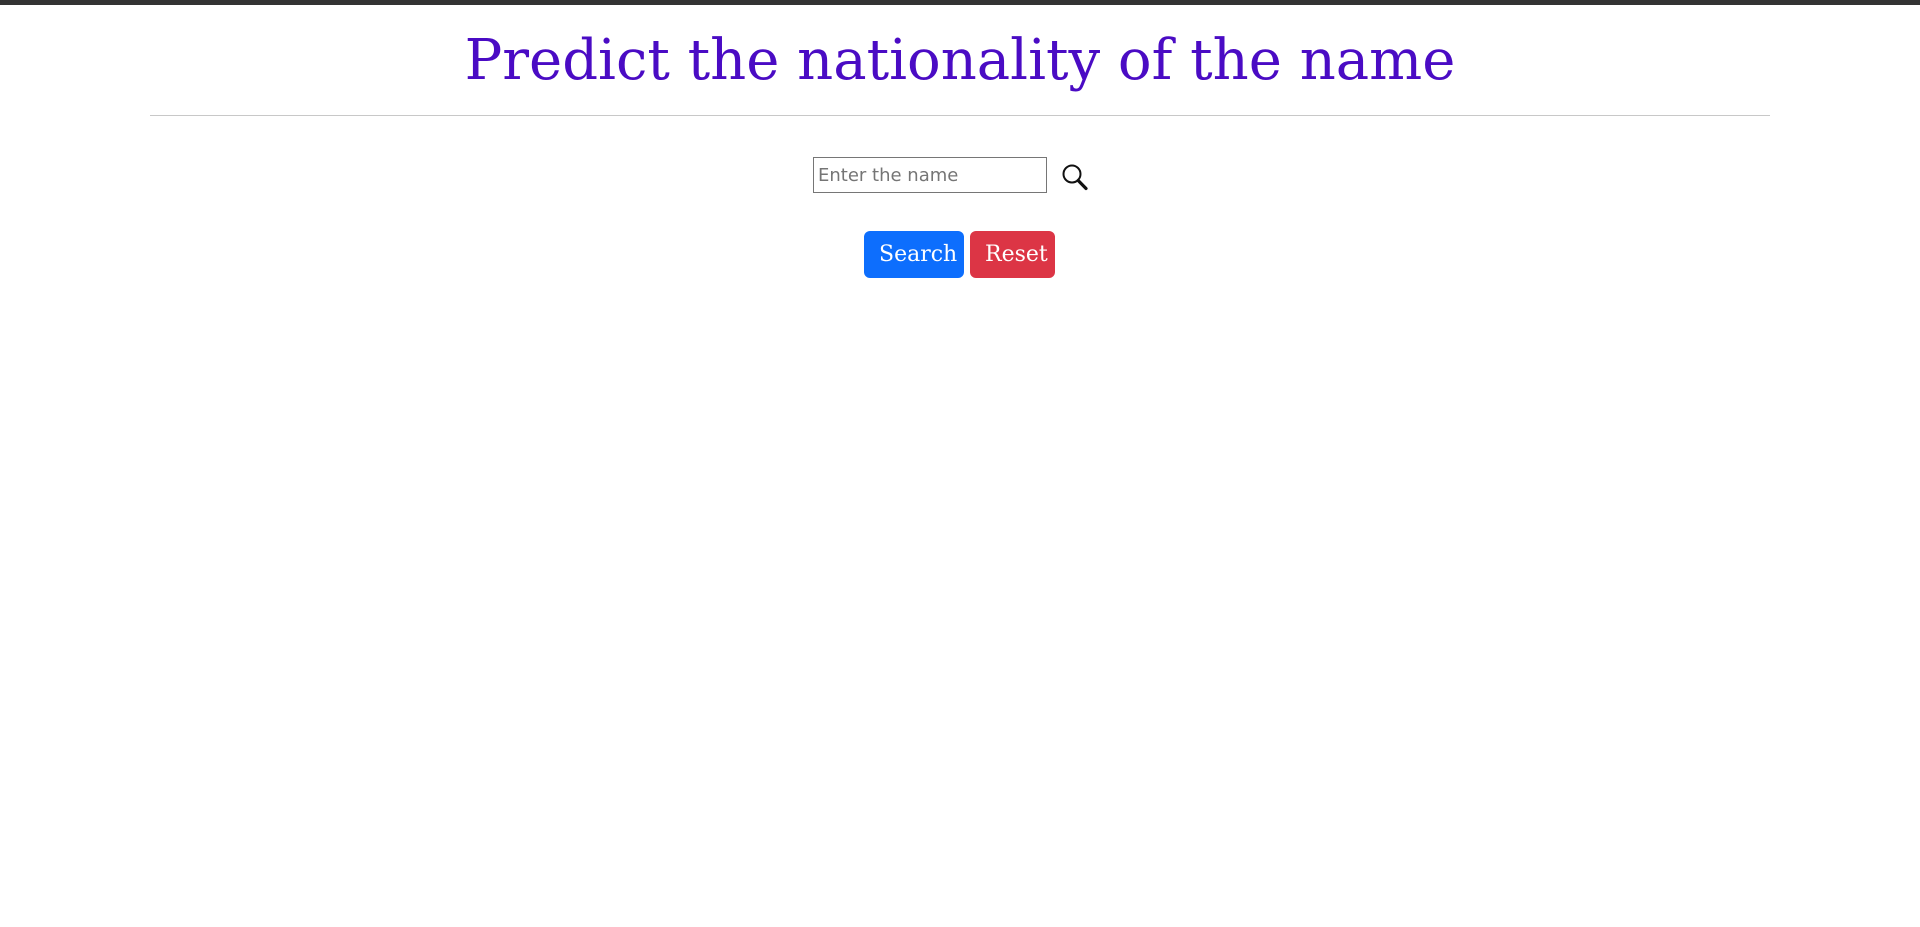 The height and width of the screenshot is (927, 1920). What do you see at coordinates (1012, 254) in the screenshot?
I see `reset-button: Reset` at bounding box center [1012, 254].